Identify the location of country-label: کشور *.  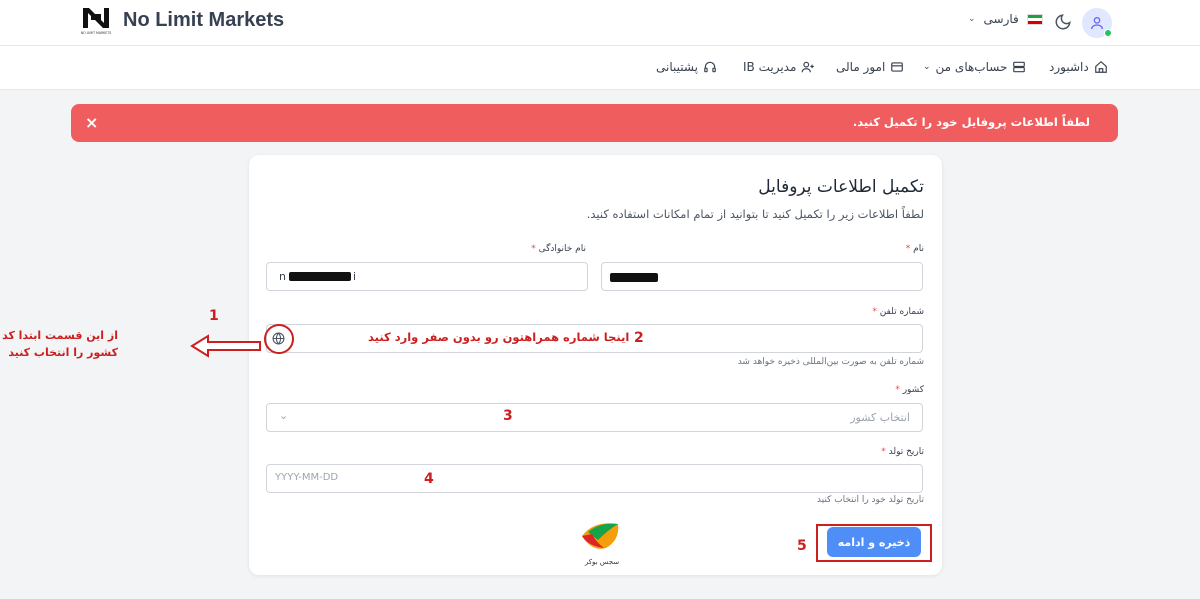
(909, 390).